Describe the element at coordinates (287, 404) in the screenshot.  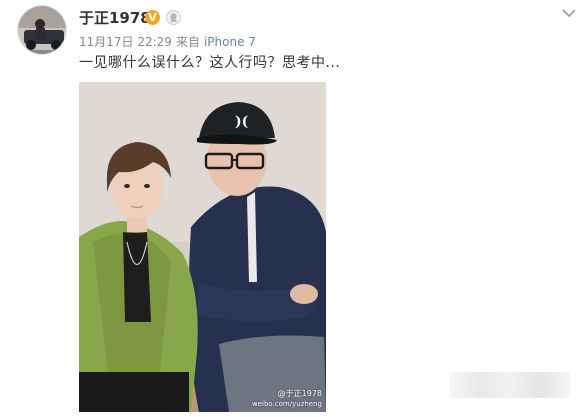
I see `watermark-url: weibo.com/yuzheng` at that location.